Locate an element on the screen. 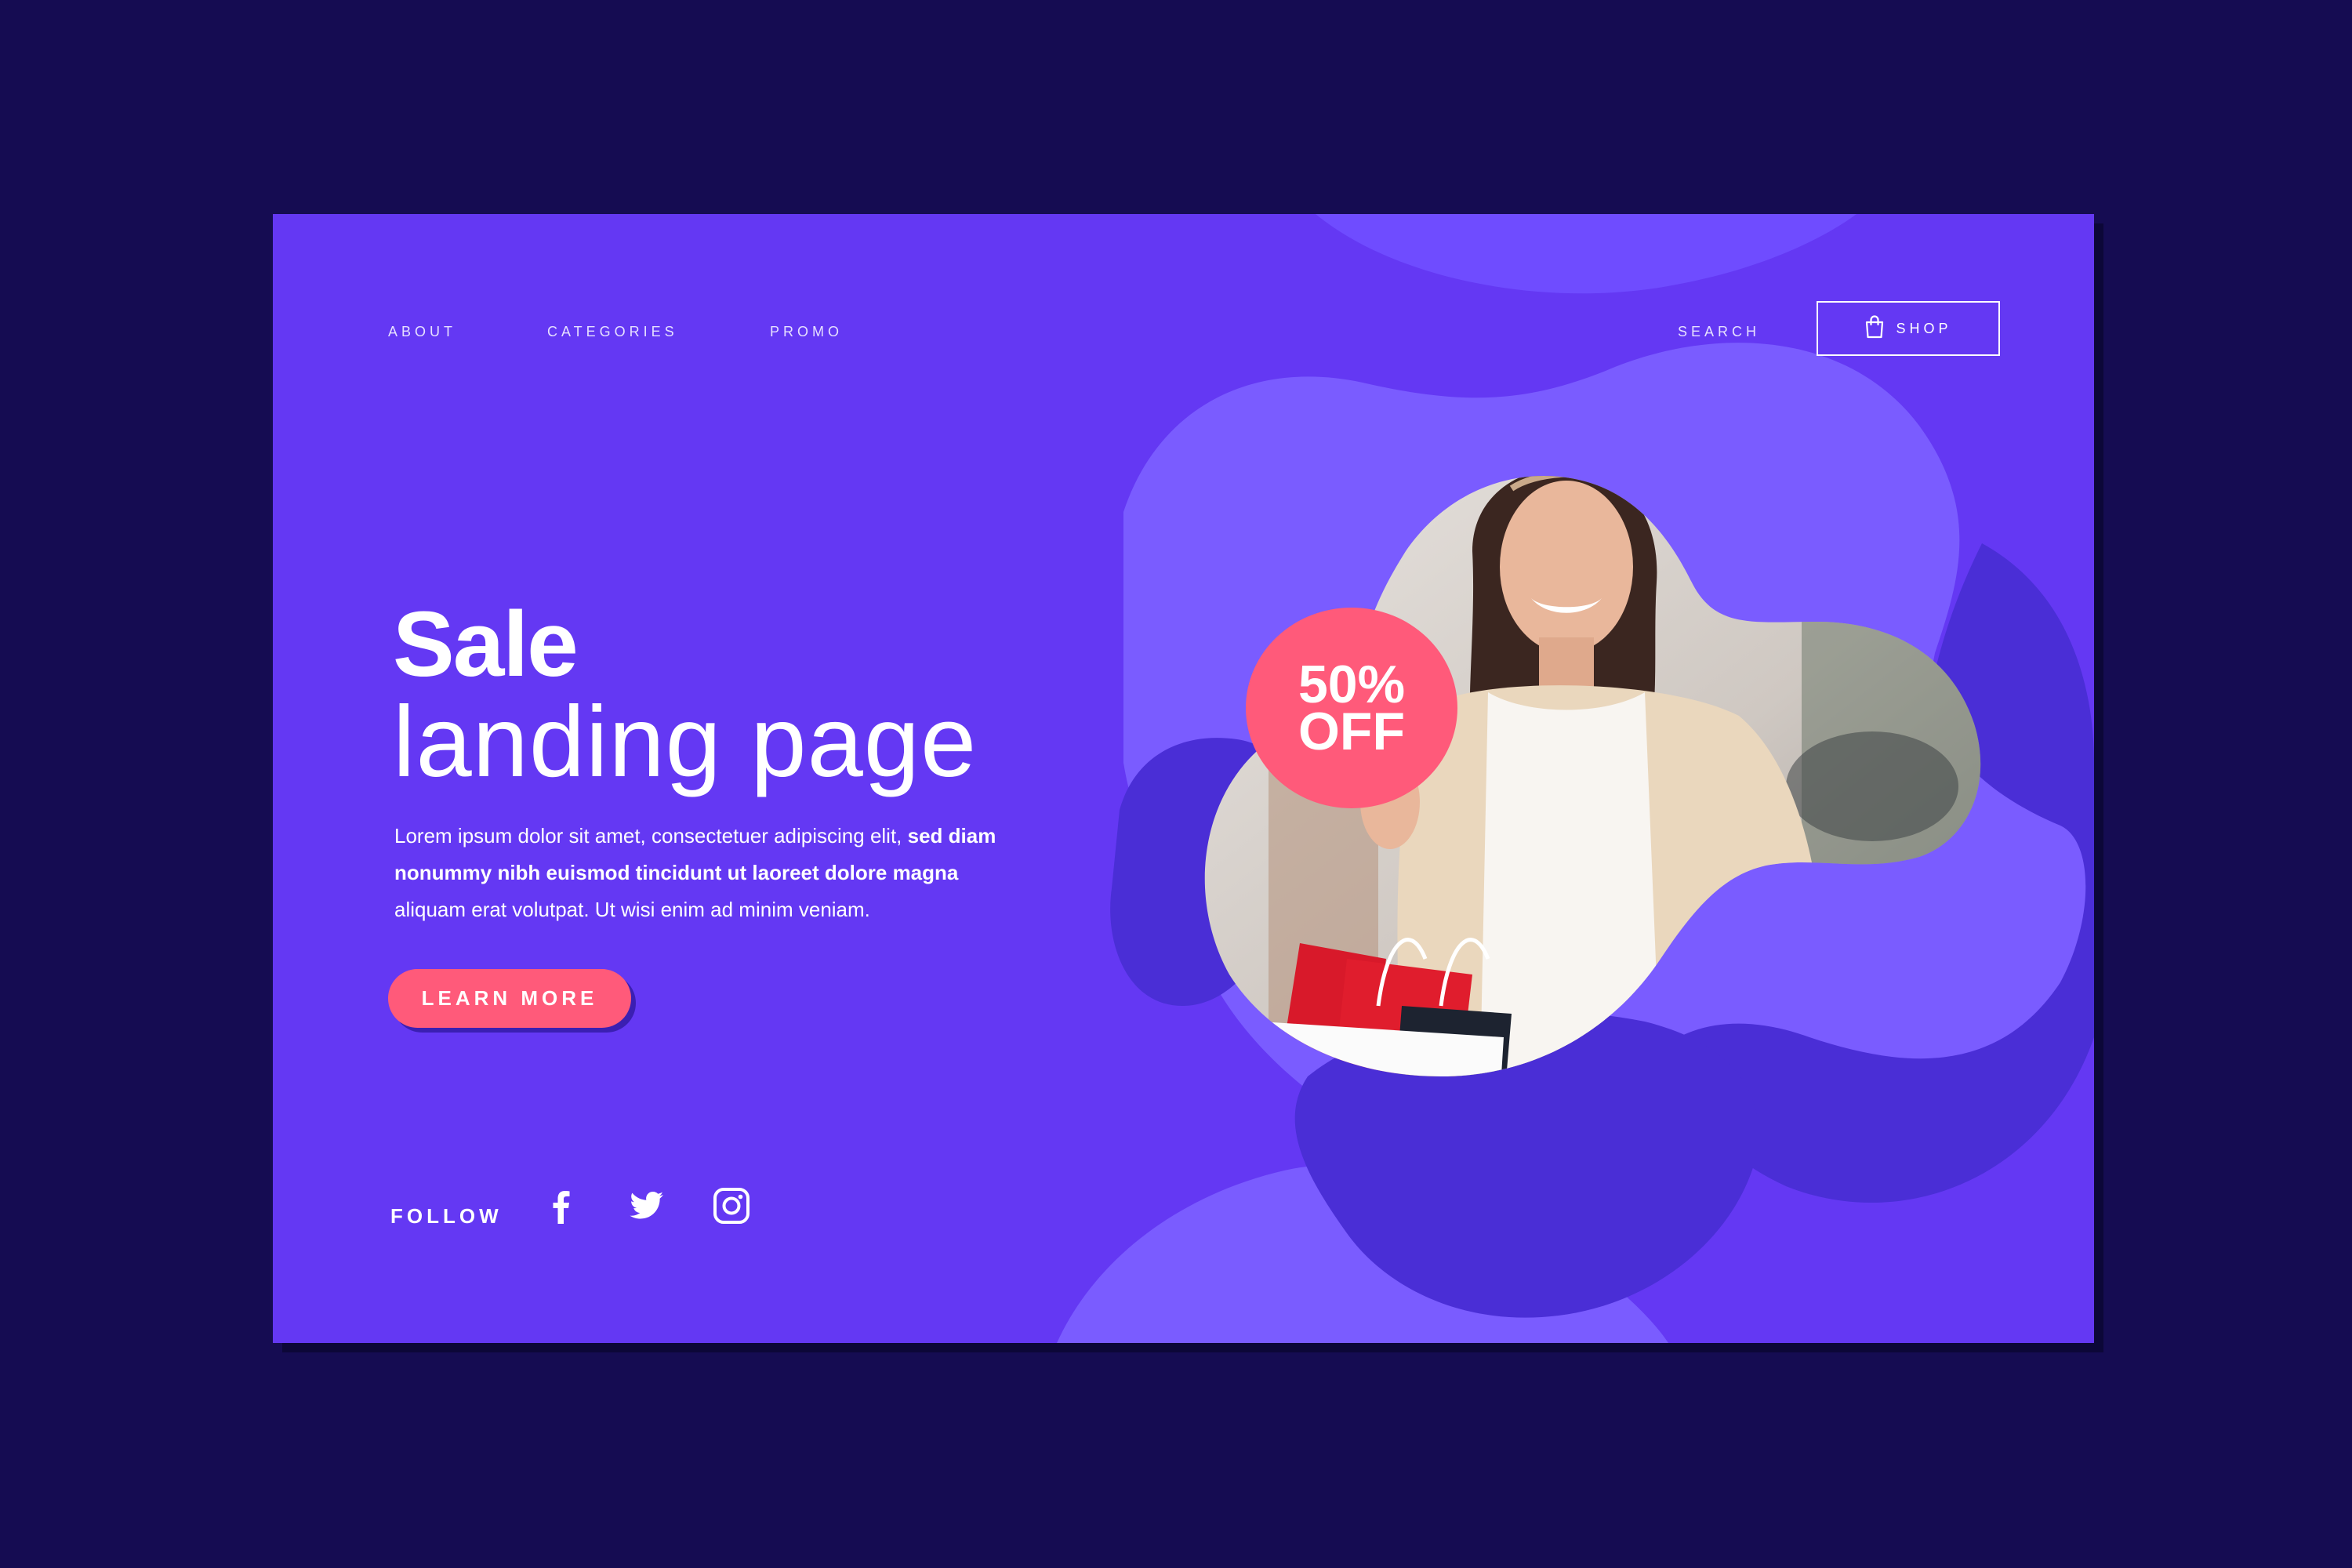 The width and height of the screenshot is (2352, 1568). instagram-icon is located at coordinates (731, 1205).